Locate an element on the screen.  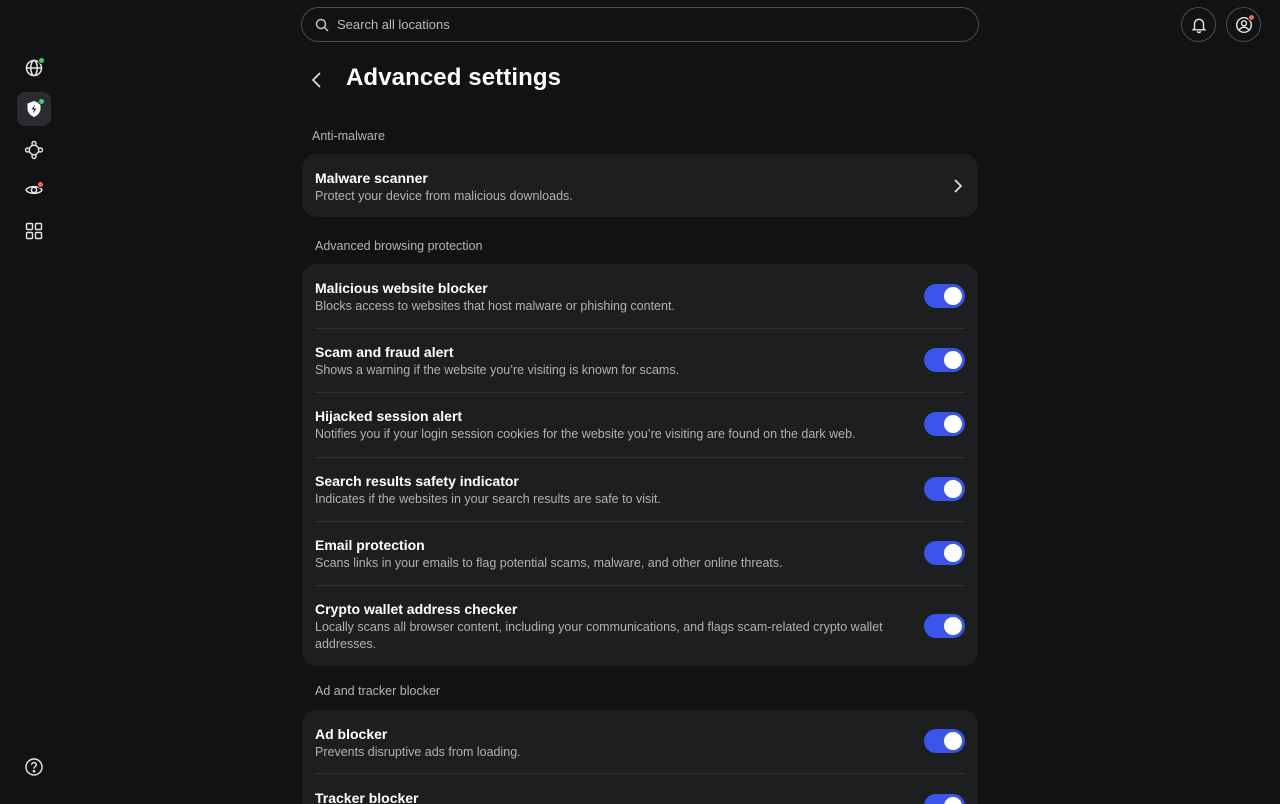
setting-title: Search results safety indicator is located at coordinates (417, 481).